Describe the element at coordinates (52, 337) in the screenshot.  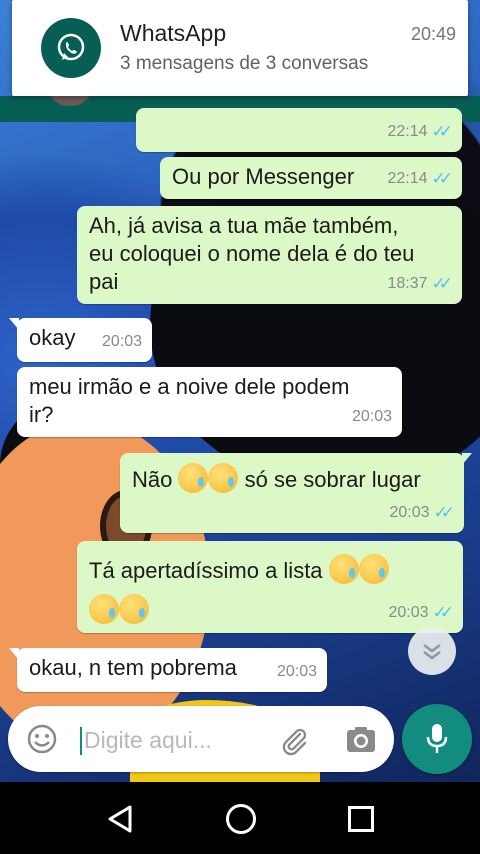
I see `message-text: okay` at that location.